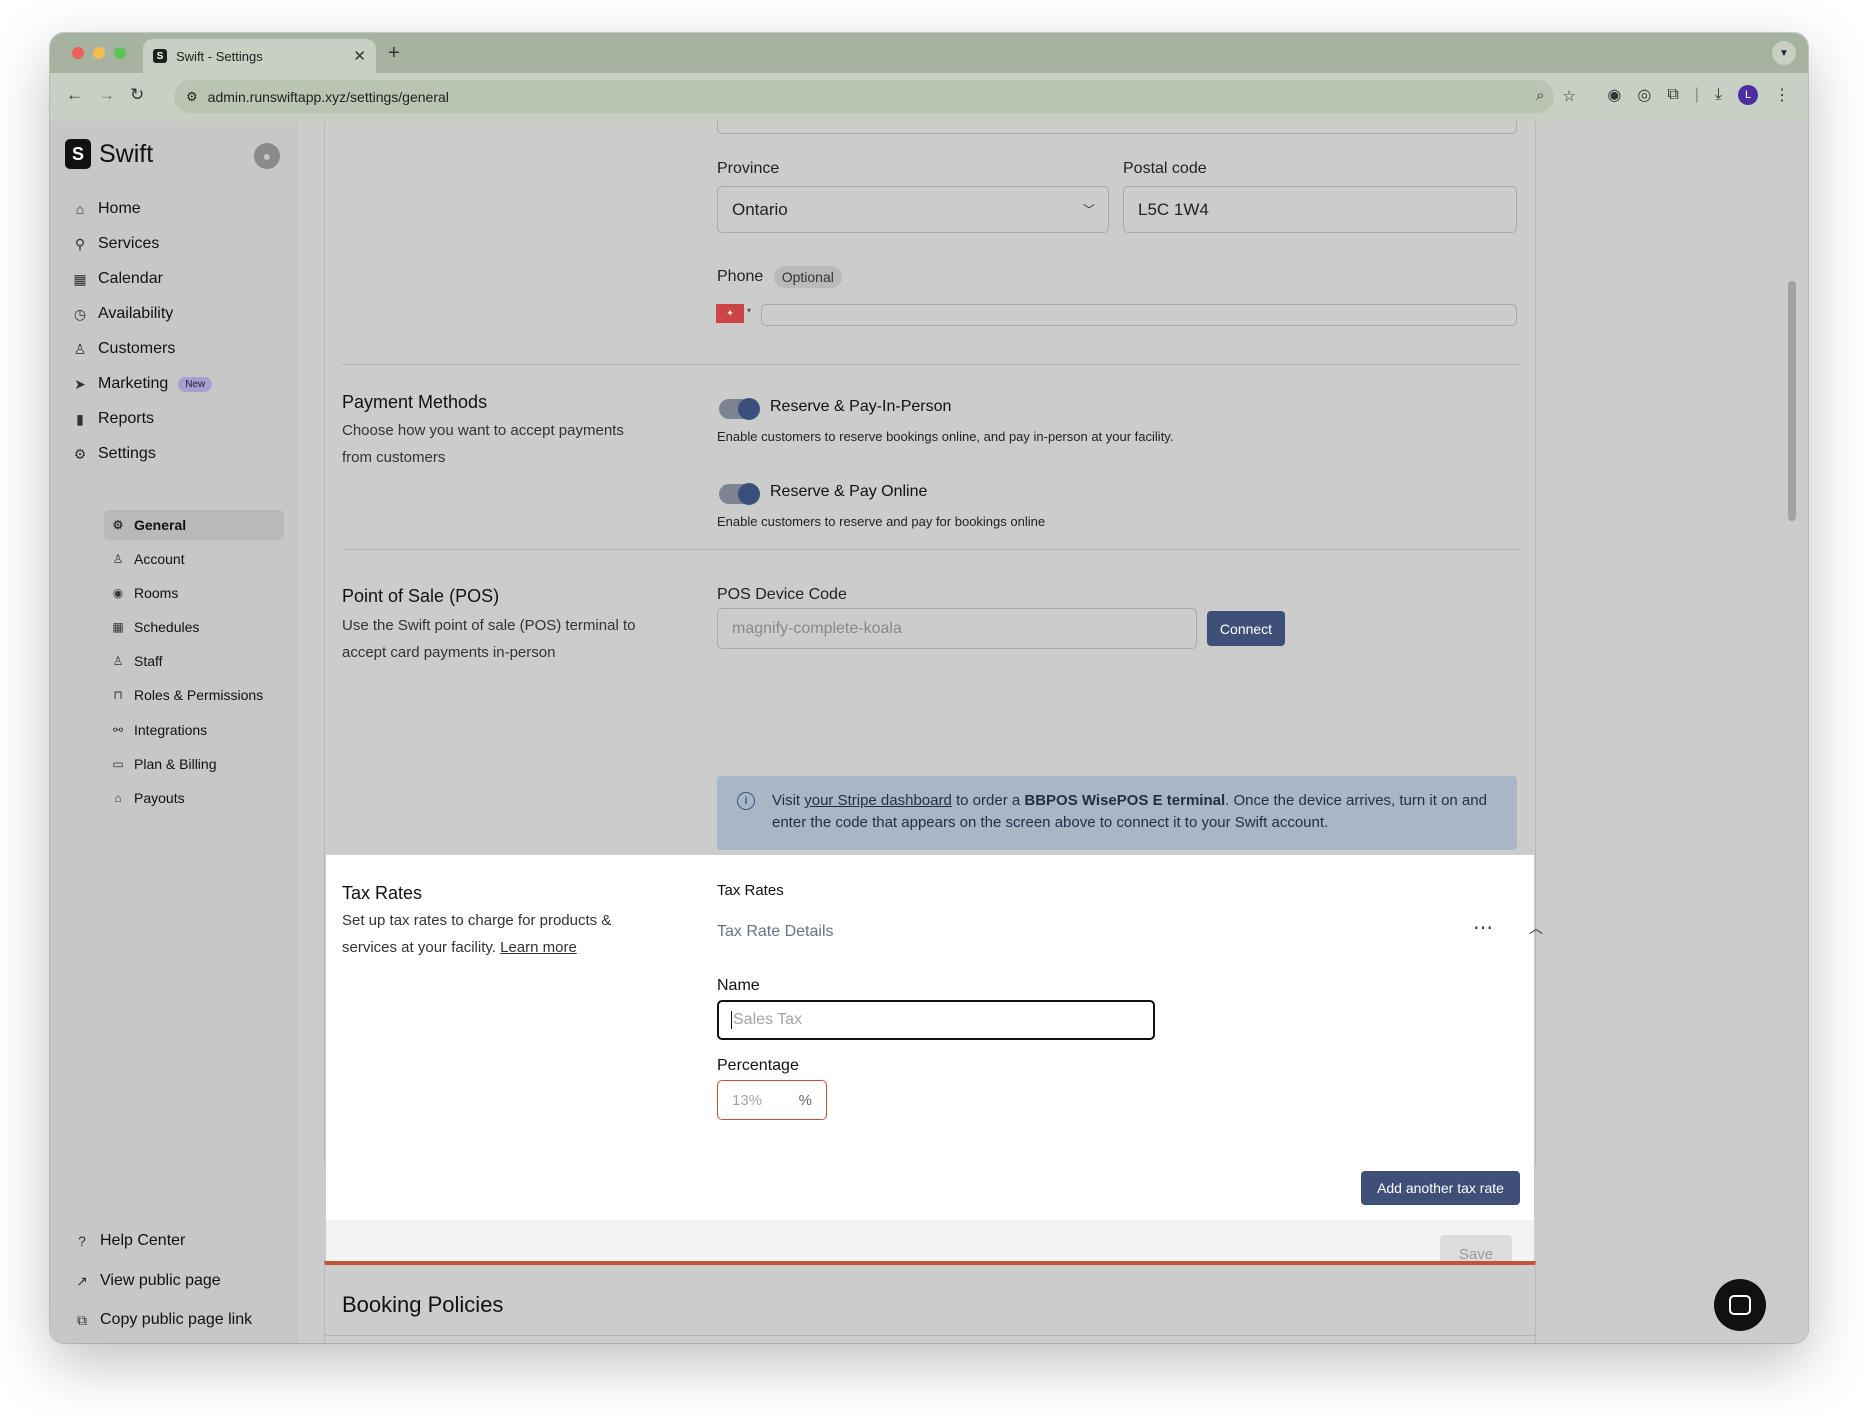 Image resolution: width=1865 pixels, height=1418 pixels. I want to click on sidebar-item-services: ⚲ Services, so click(116, 244).